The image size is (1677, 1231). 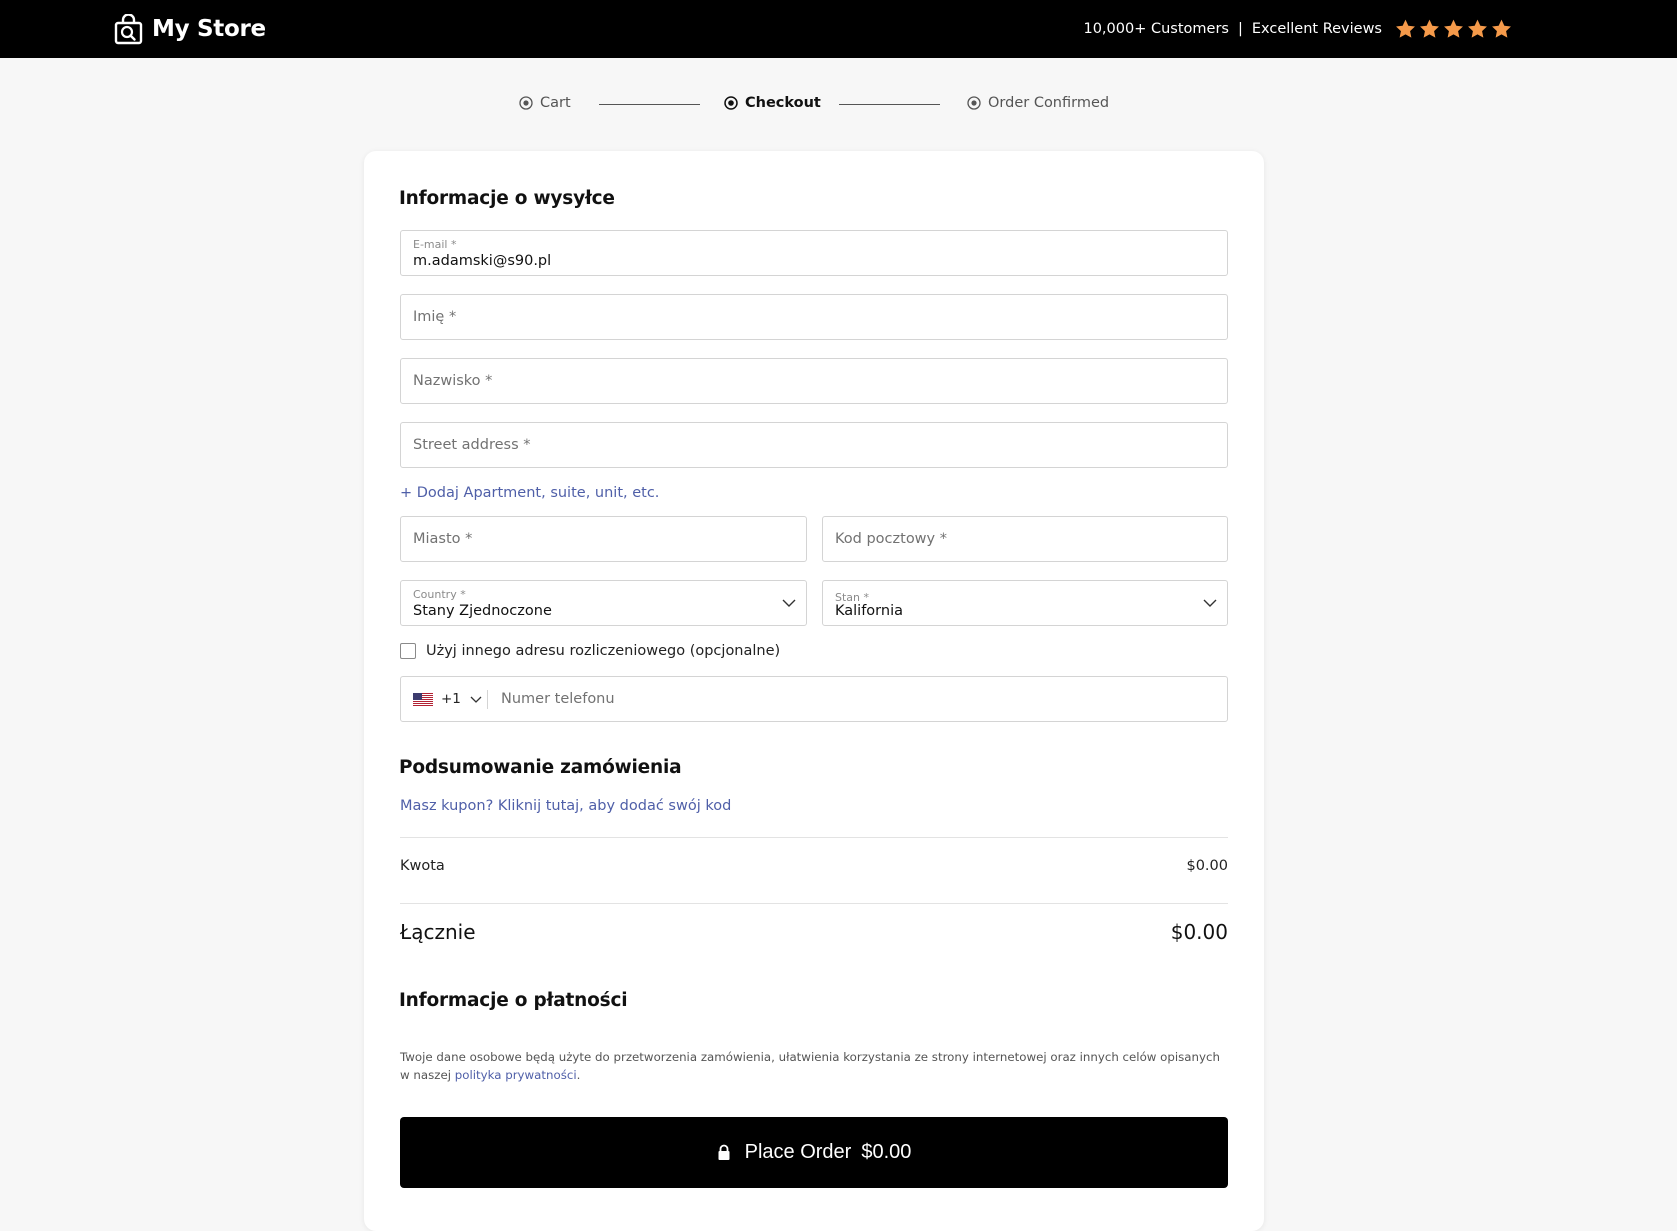 What do you see at coordinates (526, 103) in the screenshot?
I see `step-cart-icon` at bounding box center [526, 103].